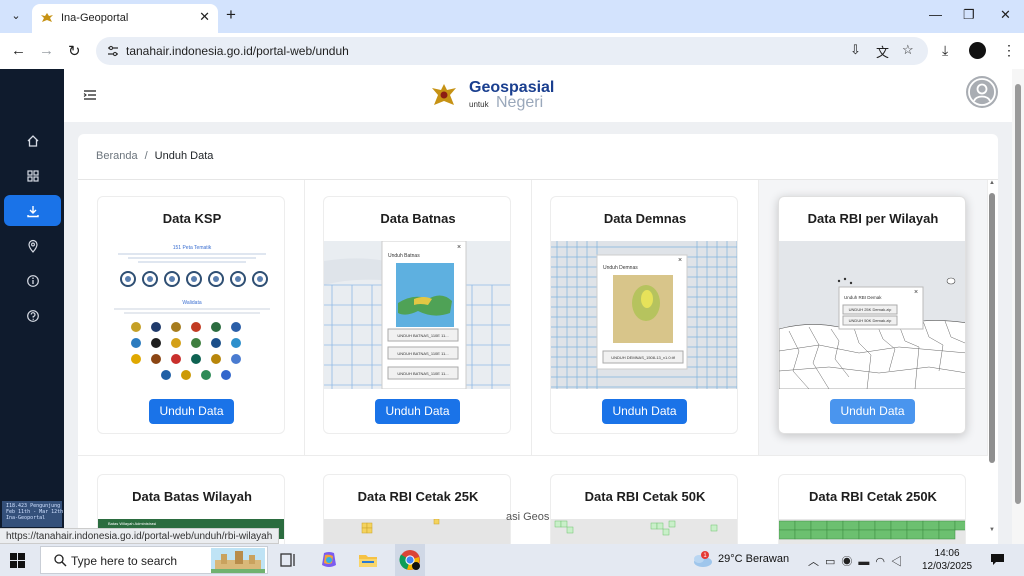  What do you see at coordinates (16, 16) in the screenshot?
I see `tab-search-button: ⌄` at bounding box center [16, 16].